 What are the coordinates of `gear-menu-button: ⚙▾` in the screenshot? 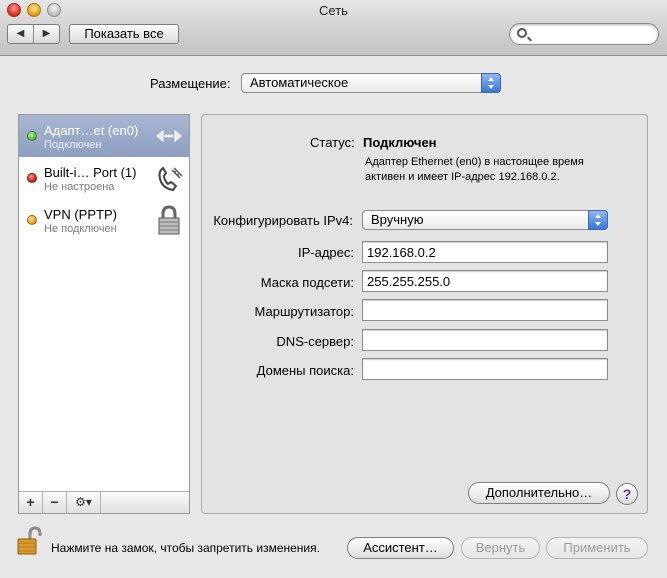 It's located at (84, 502).